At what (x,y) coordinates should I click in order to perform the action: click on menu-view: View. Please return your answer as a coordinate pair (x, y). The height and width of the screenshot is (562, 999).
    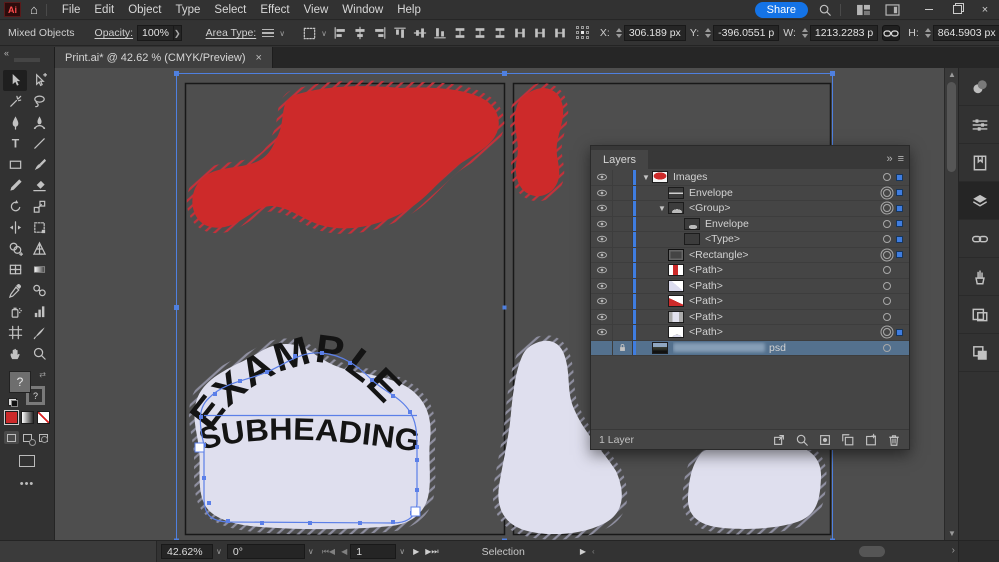
    Looking at the image, I should click on (316, 10).